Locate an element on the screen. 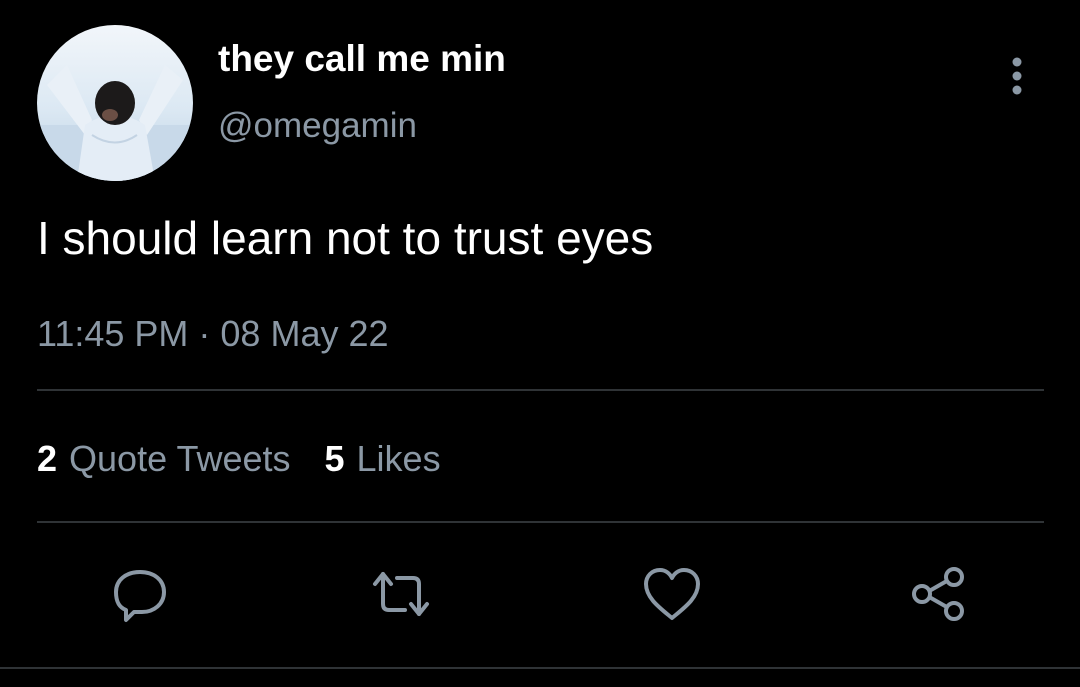 The height and width of the screenshot is (687, 1080). reply-button is located at coordinates (140, 594).